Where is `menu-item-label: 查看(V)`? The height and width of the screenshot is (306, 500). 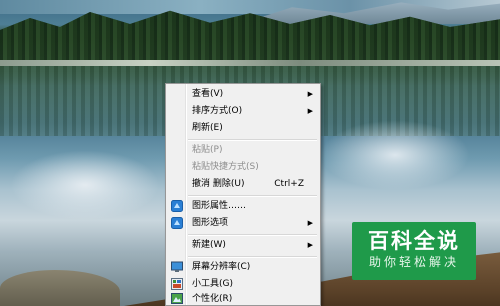 menu-item-label: 查看(V) is located at coordinates (208, 94).